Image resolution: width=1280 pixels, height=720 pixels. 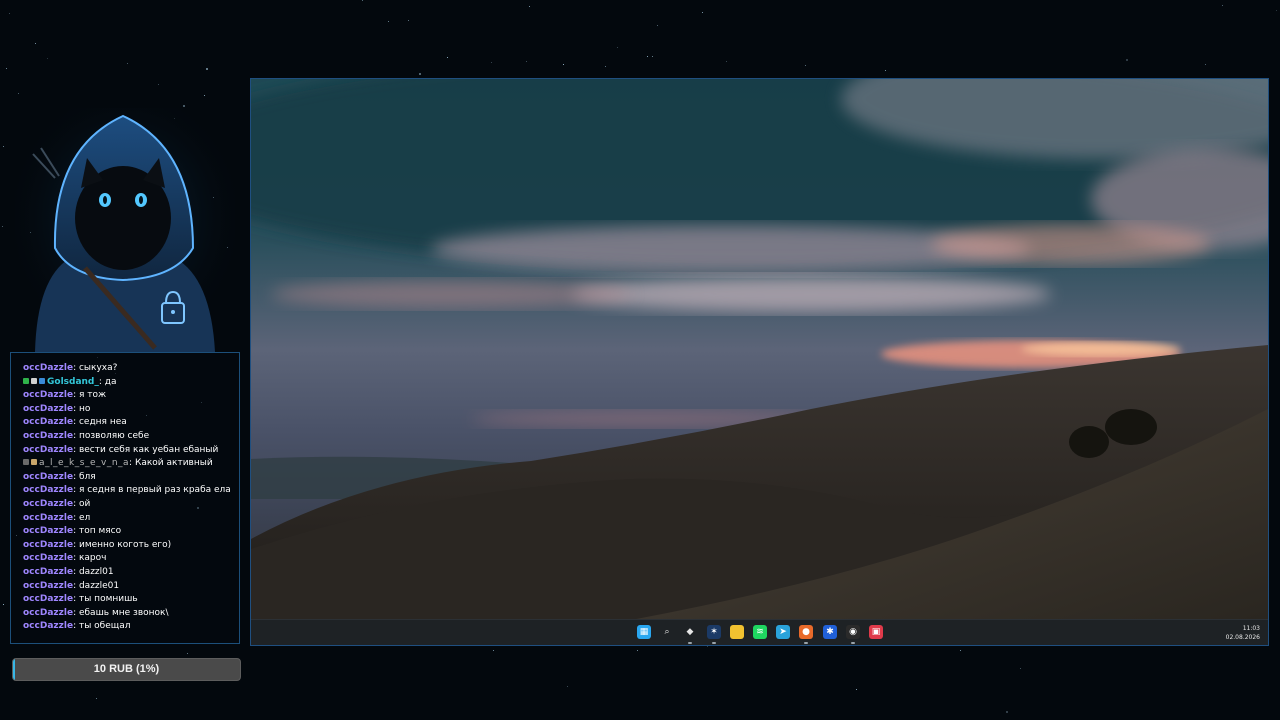 What do you see at coordinates (96, 571) in the screenshot?
I see `chat-text: dazzl01` at bounding box center [96, 571].